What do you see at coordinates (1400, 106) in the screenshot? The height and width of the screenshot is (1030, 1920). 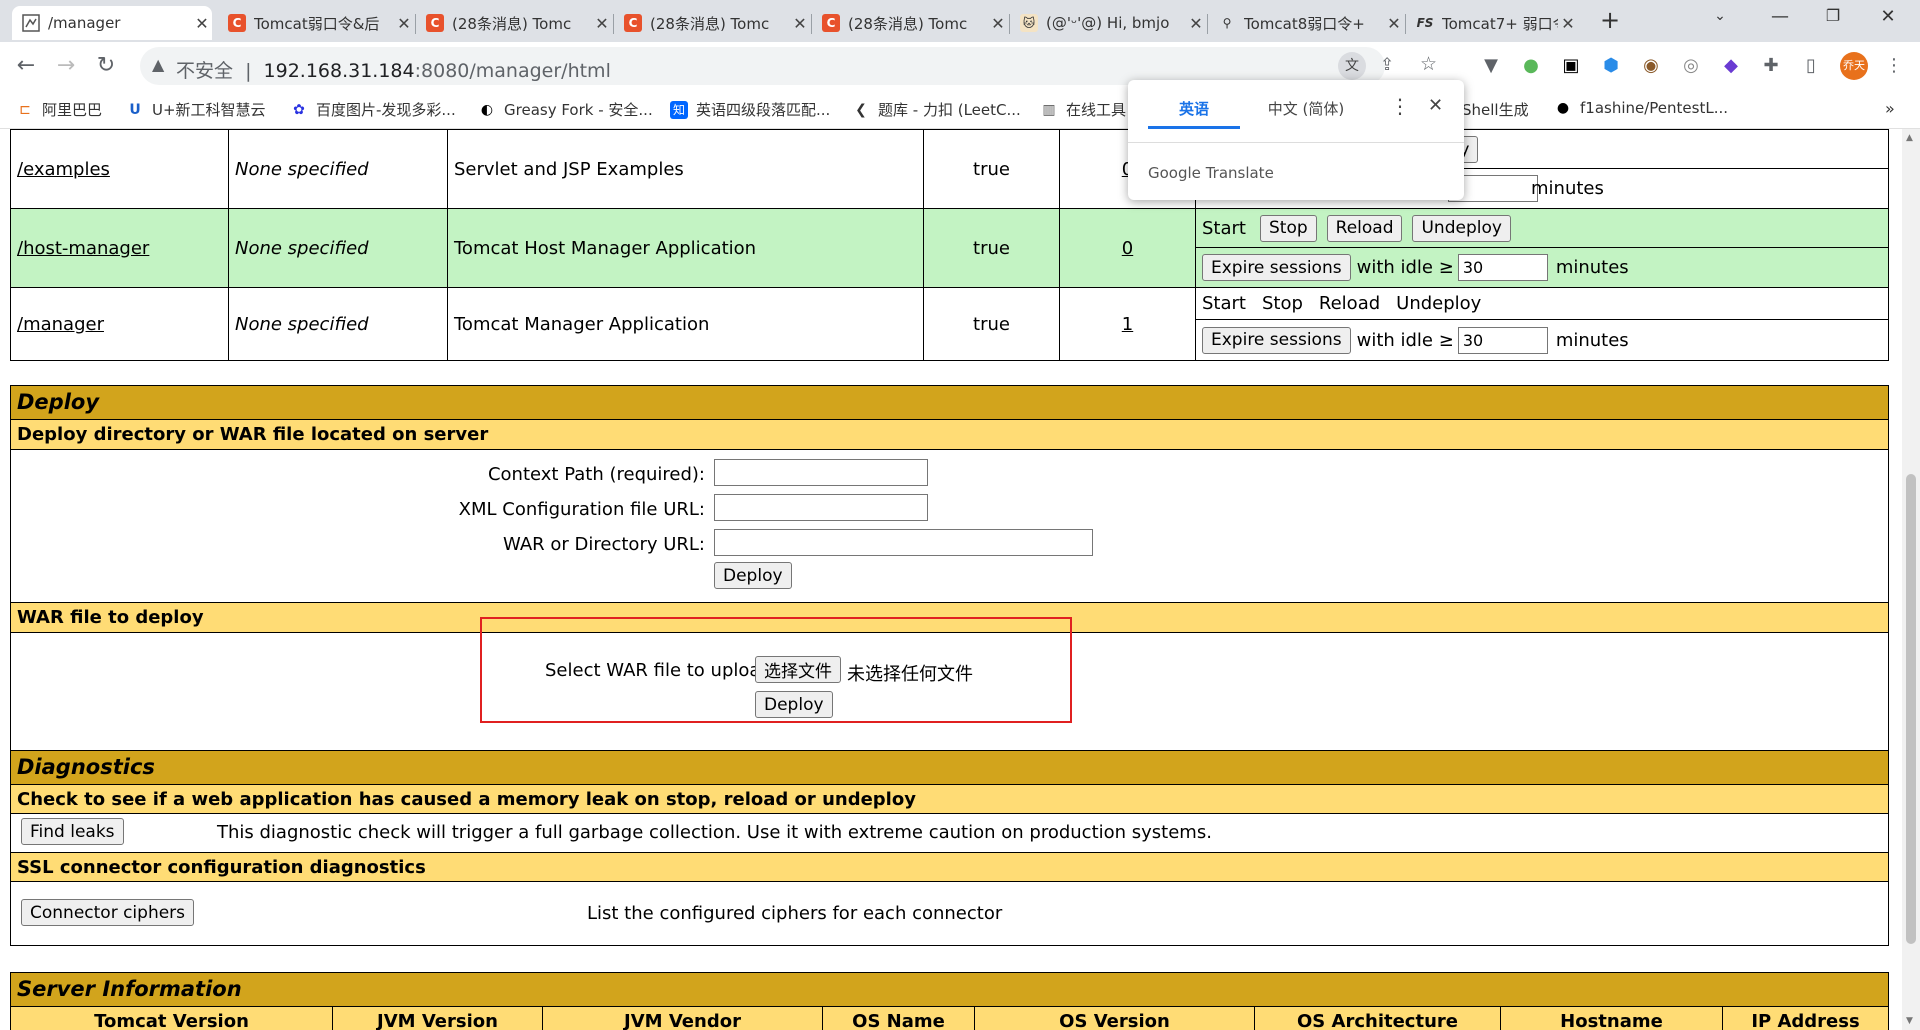 I see `more-options-icon: ⋮` at bounding box center [1400, 106].